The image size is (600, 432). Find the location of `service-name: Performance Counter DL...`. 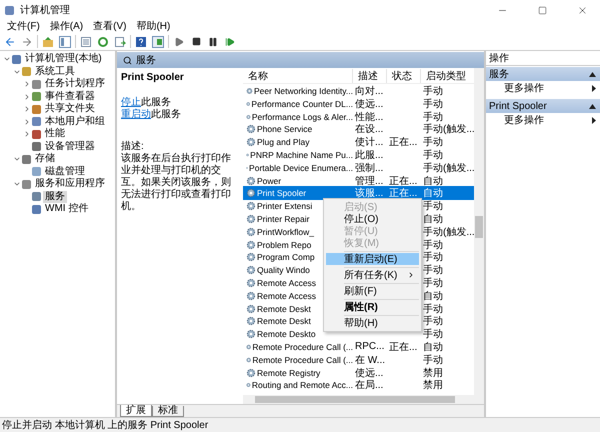

service-name: Performance Counter DL... is located at coordinates (298, 103).